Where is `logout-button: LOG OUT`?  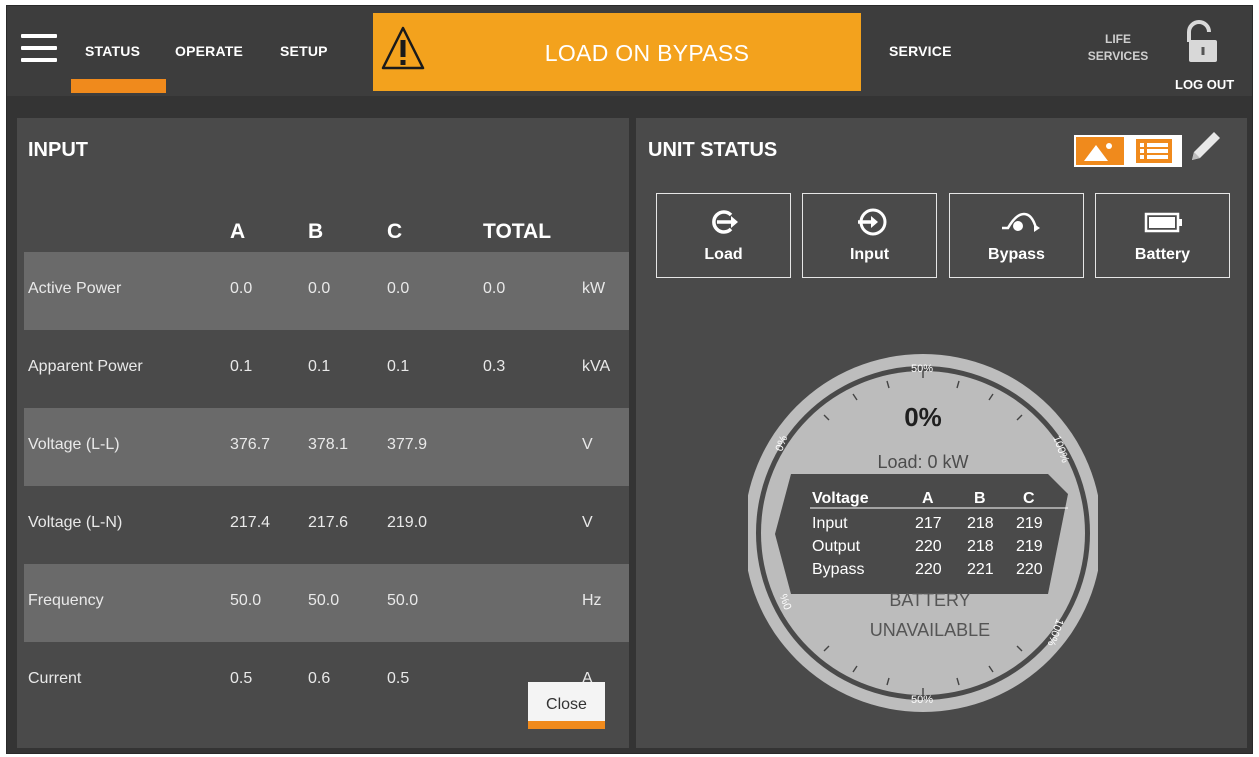 logout-button: LOG OUT is located at coordinates (1204, 84).